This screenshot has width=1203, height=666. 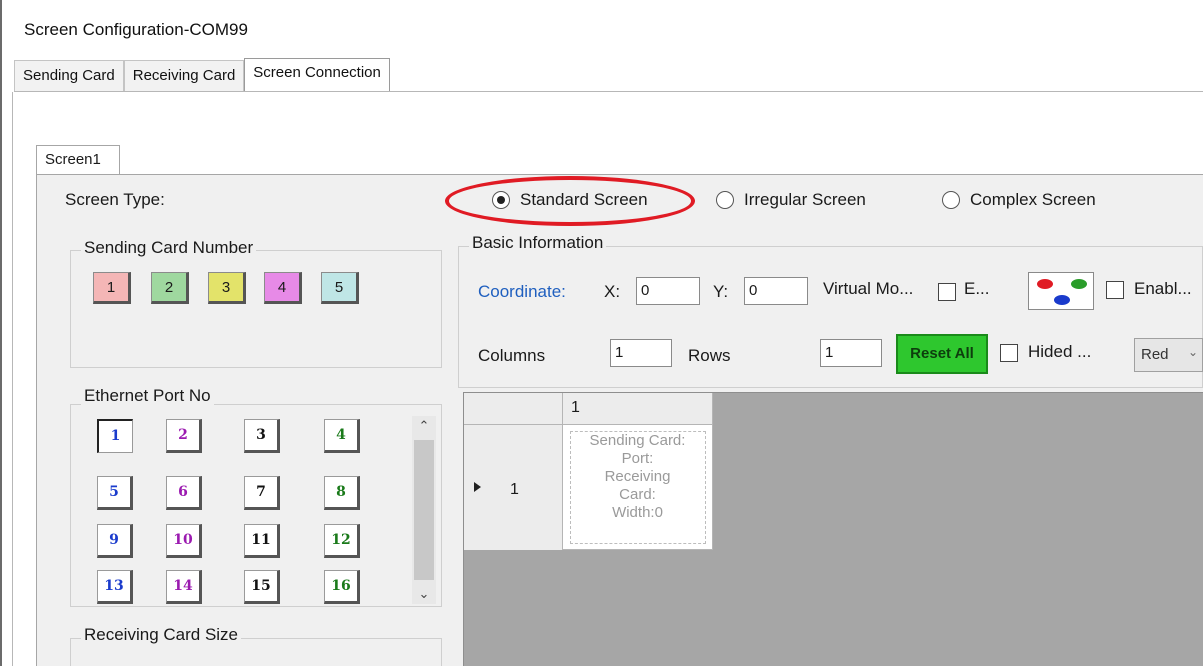 What do you see at coordinates (342, 587) in the screenshot?
I see `ethernet-port-16-button: 16` at bounding box center [342, 587].